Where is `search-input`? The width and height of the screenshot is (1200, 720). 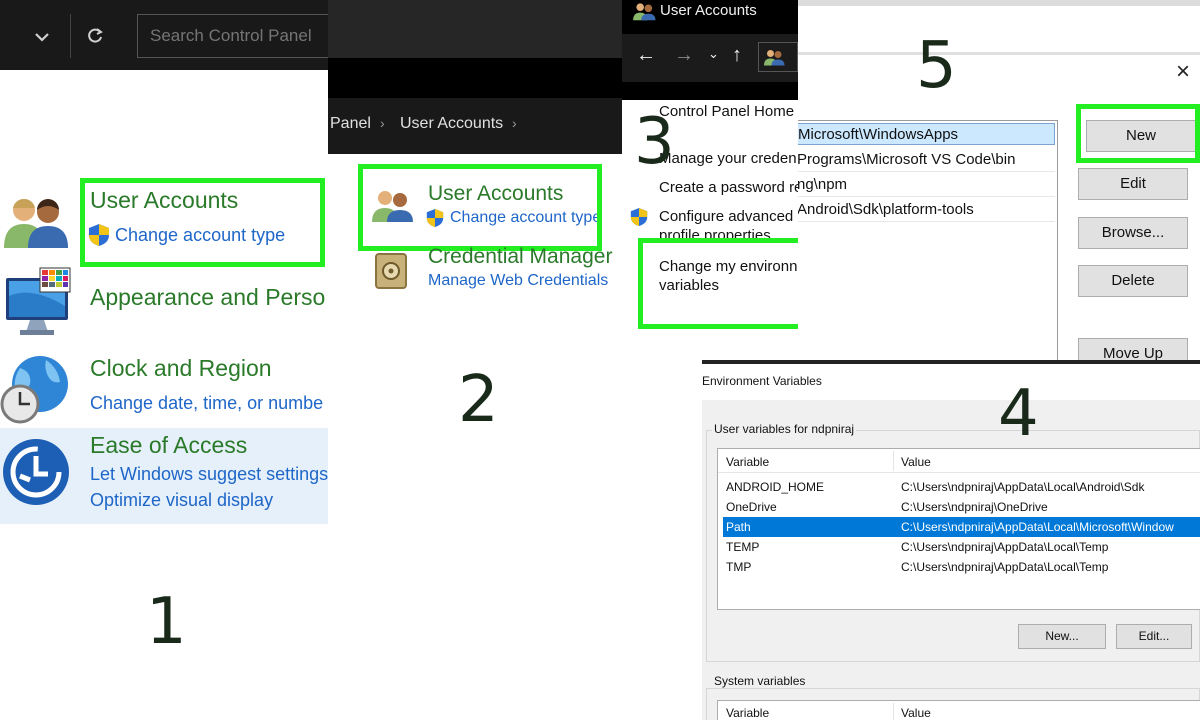
search-input is located at coordinates (232, 36).